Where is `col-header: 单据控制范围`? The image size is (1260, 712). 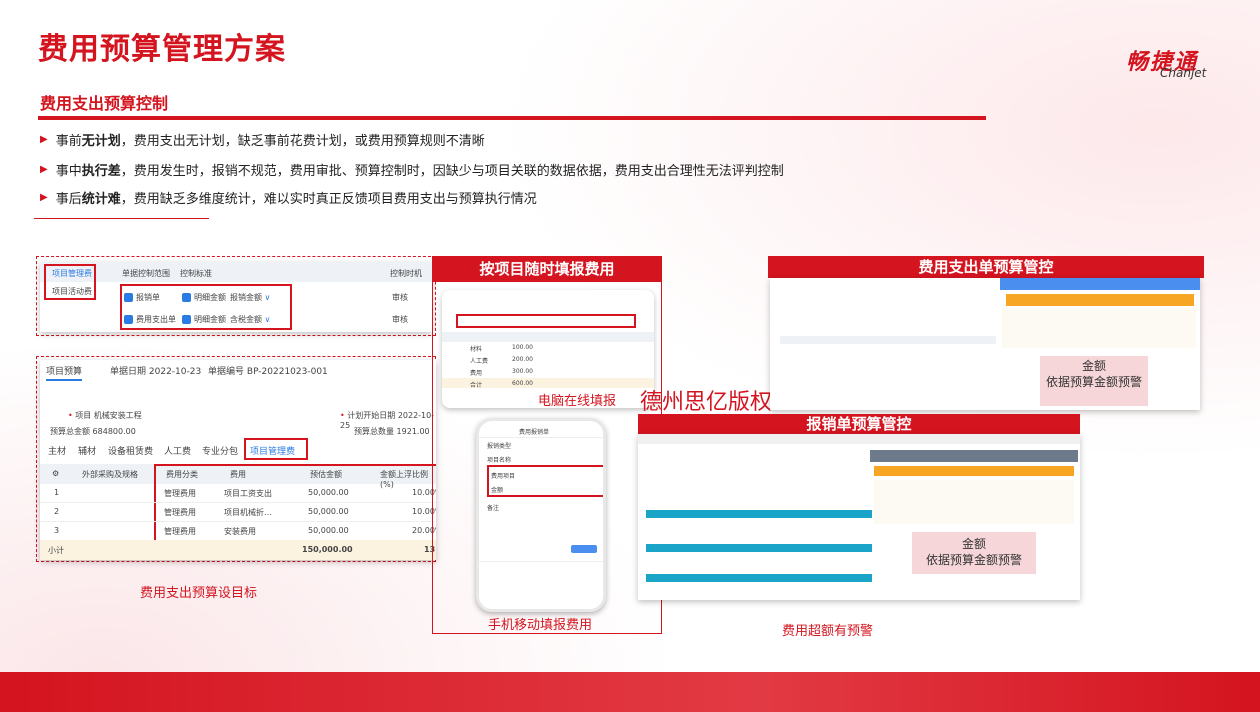
col-header: 单据控制范围 is located at coordinates (146, 273).